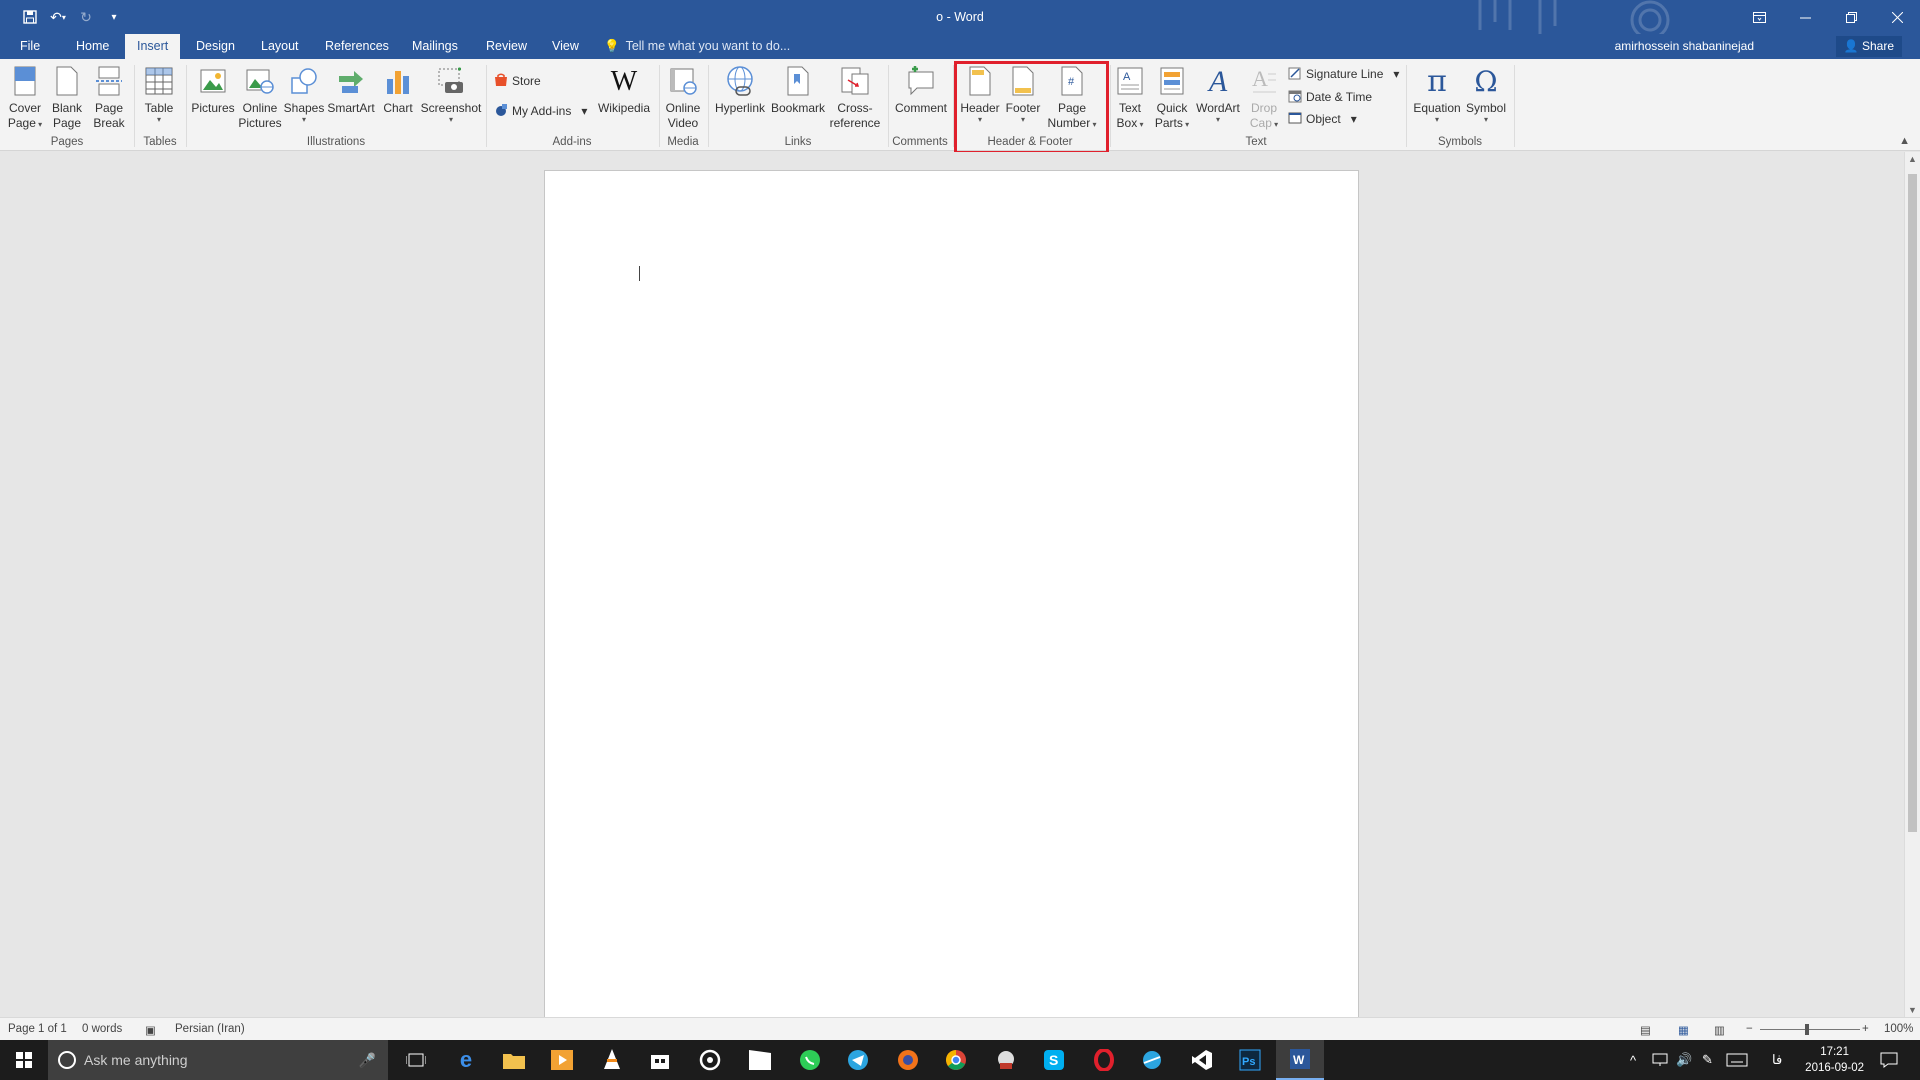 The image size is (1920, 1080). I want to click on minimize-icon, so click(1805, 17).